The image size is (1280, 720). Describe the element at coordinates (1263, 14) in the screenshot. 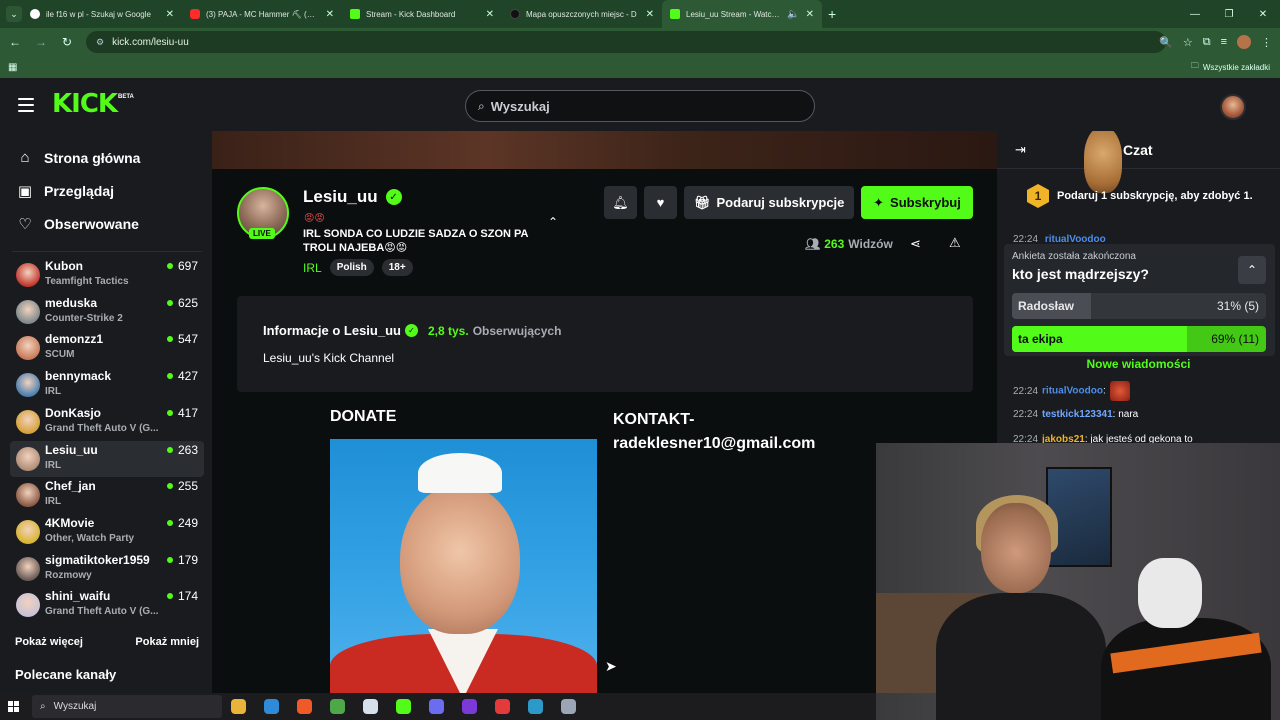

I see `close-window-icon: ✕` at that location.